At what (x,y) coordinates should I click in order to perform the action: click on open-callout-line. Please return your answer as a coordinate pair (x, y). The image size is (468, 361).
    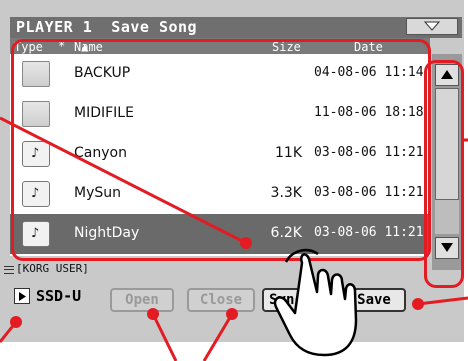
    Looking at the image, I should click on (164, 337).